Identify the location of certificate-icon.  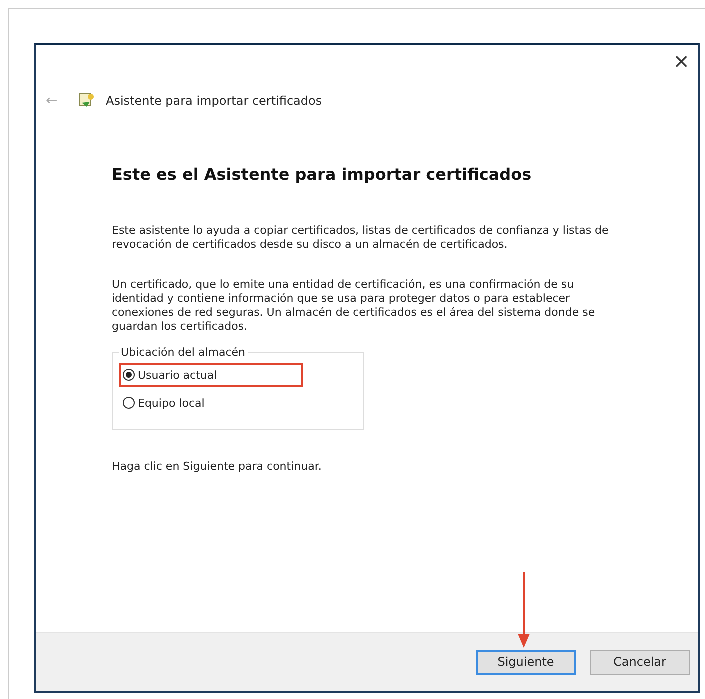
(87, 101).